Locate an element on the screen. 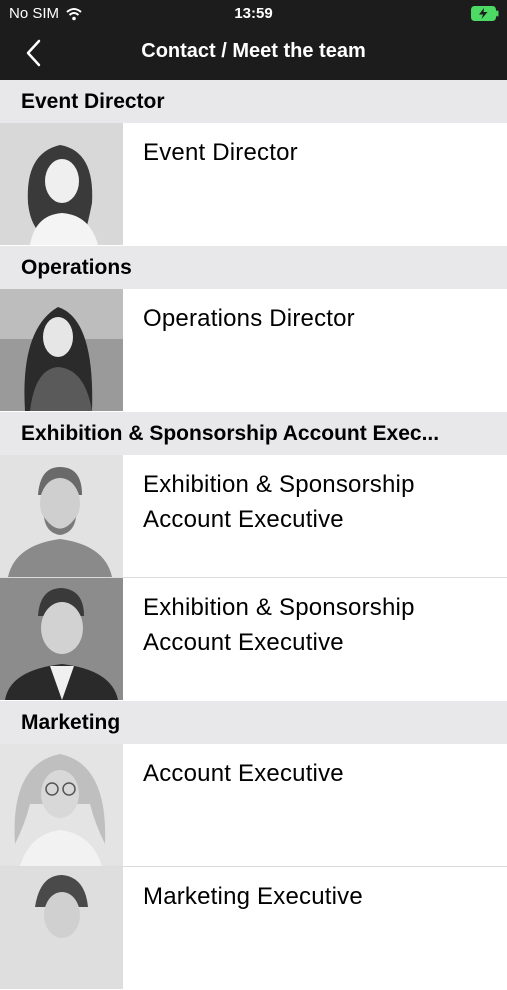  list-item: Account Executive is located at coordinates (253, 805).